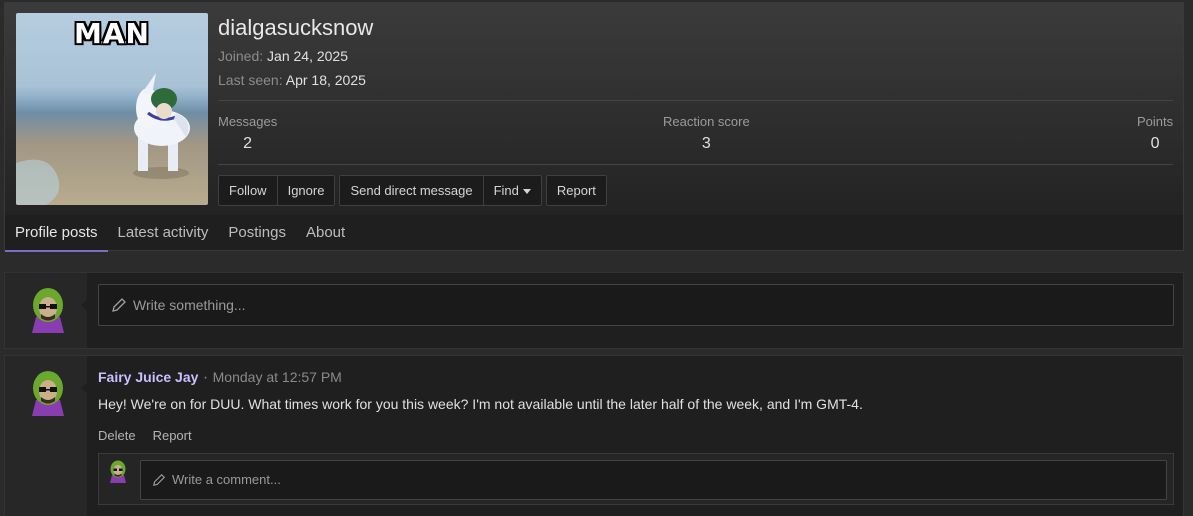 This screenshot has width=1193, height=516. What do you see at coordinates (306, 190) in the screenshot?
I see `ignore-button: Ignore` at bounding box center [306, 190].